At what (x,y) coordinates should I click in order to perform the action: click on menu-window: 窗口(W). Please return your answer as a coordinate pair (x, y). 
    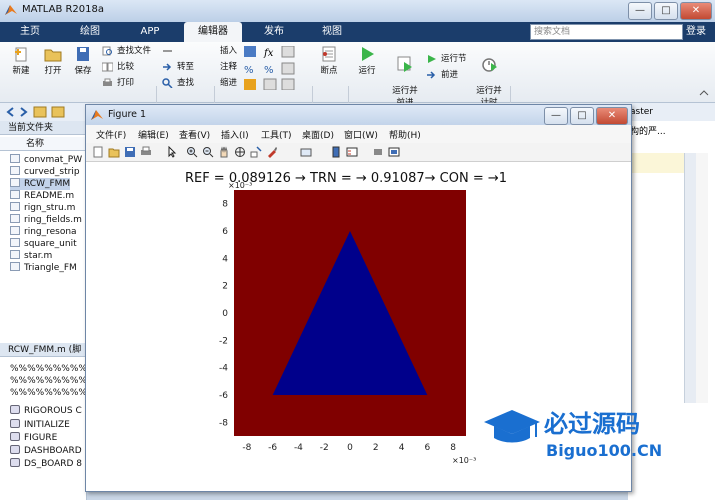
    Looking at the image, I should click on (361, 134).